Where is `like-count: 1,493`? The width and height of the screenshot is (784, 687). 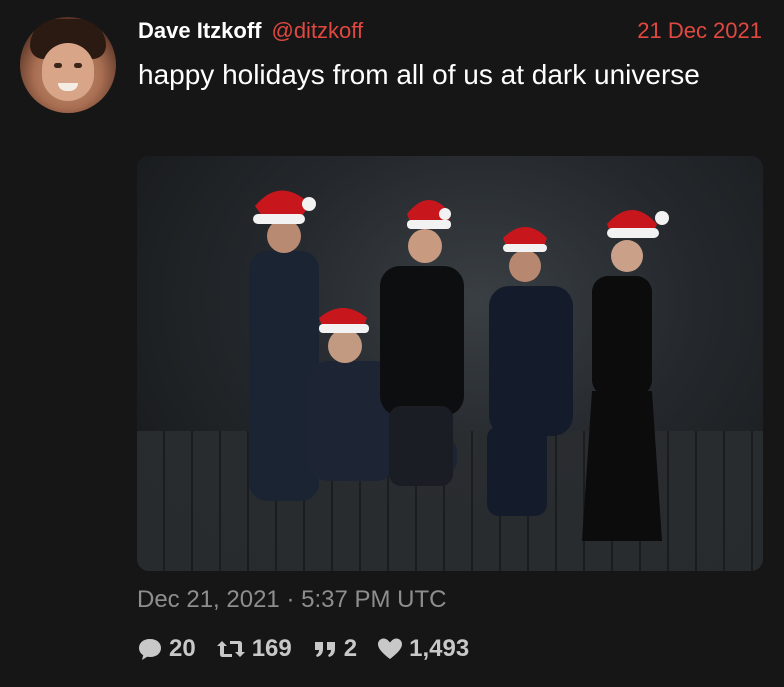 like-count: 1,493 is located at coordinates (439, 648).